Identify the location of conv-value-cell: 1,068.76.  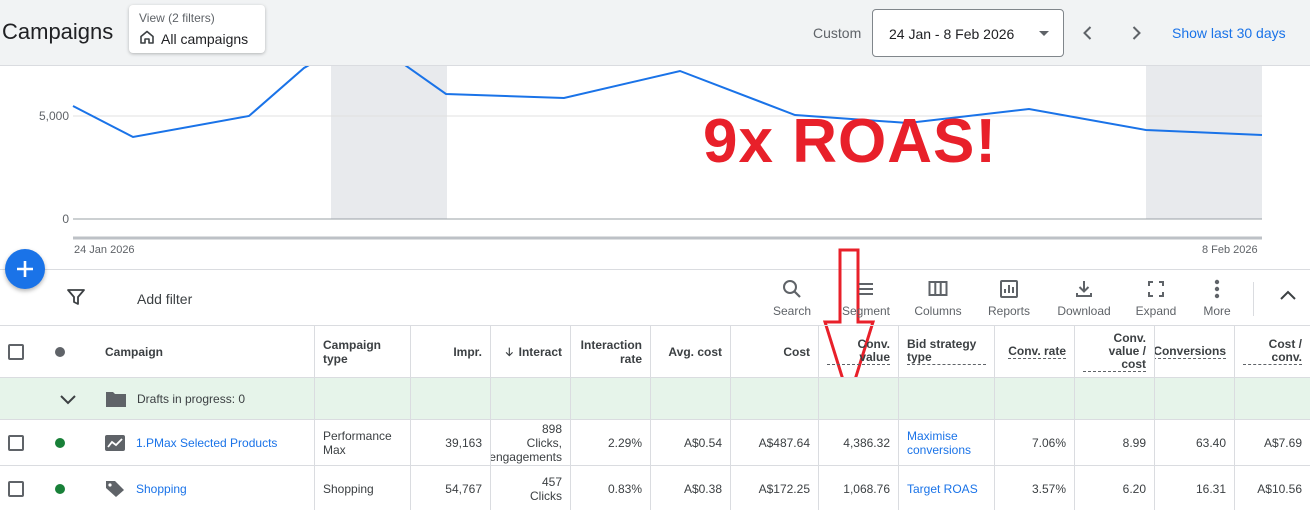
(859, 488).